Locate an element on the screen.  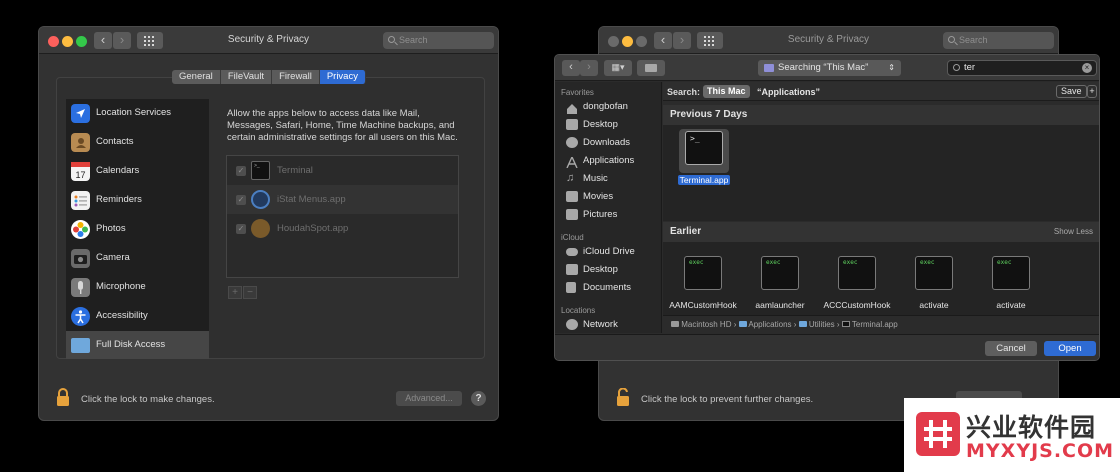
file-item-acccustomhook: exec ACCCustomHook is located at coordinates (857, 283).